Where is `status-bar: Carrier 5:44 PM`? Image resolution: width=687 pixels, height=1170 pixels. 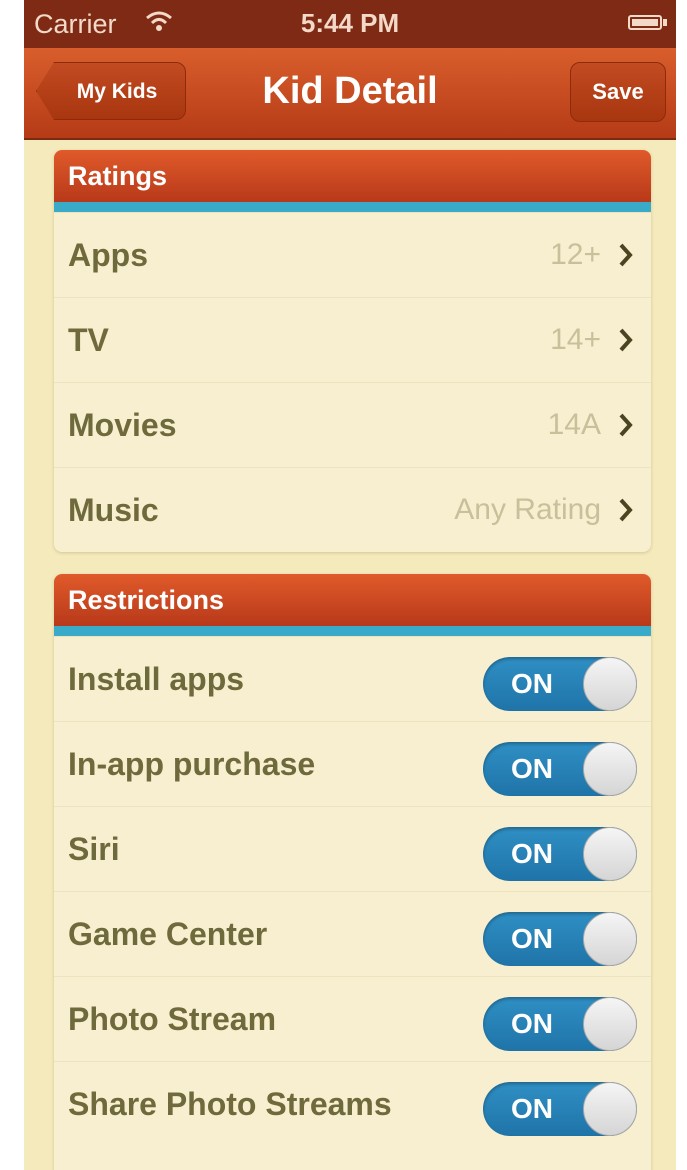 status-bar: Carrier 5:44 PM is located at coordinates (350, 24).